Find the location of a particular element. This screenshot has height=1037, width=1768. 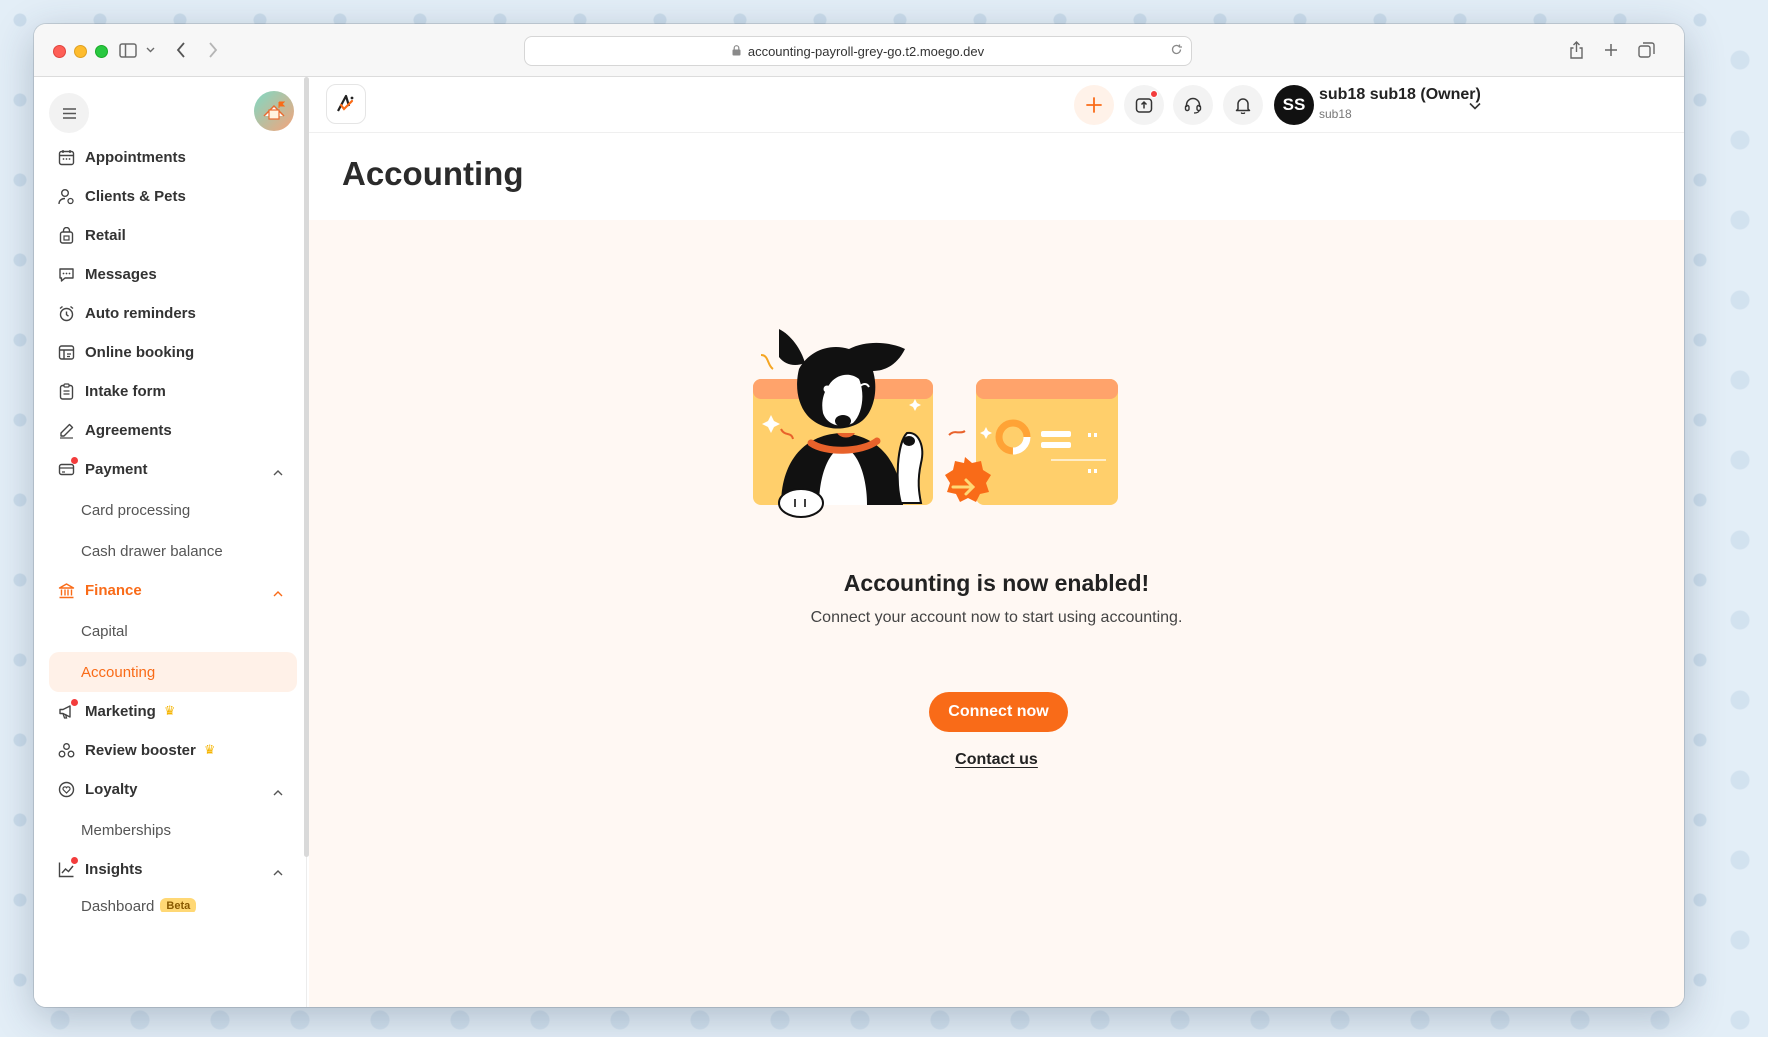

empty-state-title: Accounting is now enabled! is located at coordinates (996, 583).